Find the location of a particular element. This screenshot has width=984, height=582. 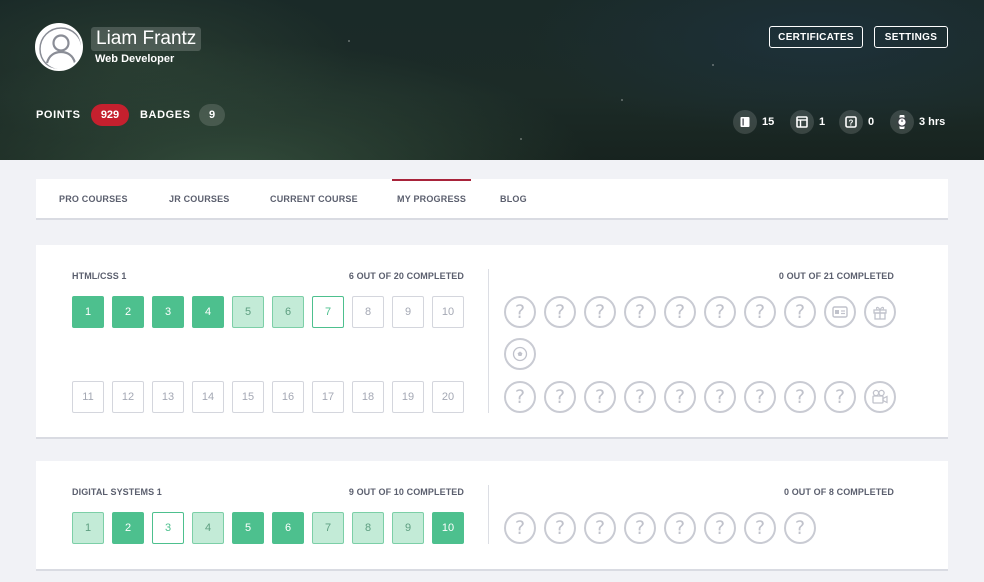

quiz-icon: ? is located at coordinates (851, 122).